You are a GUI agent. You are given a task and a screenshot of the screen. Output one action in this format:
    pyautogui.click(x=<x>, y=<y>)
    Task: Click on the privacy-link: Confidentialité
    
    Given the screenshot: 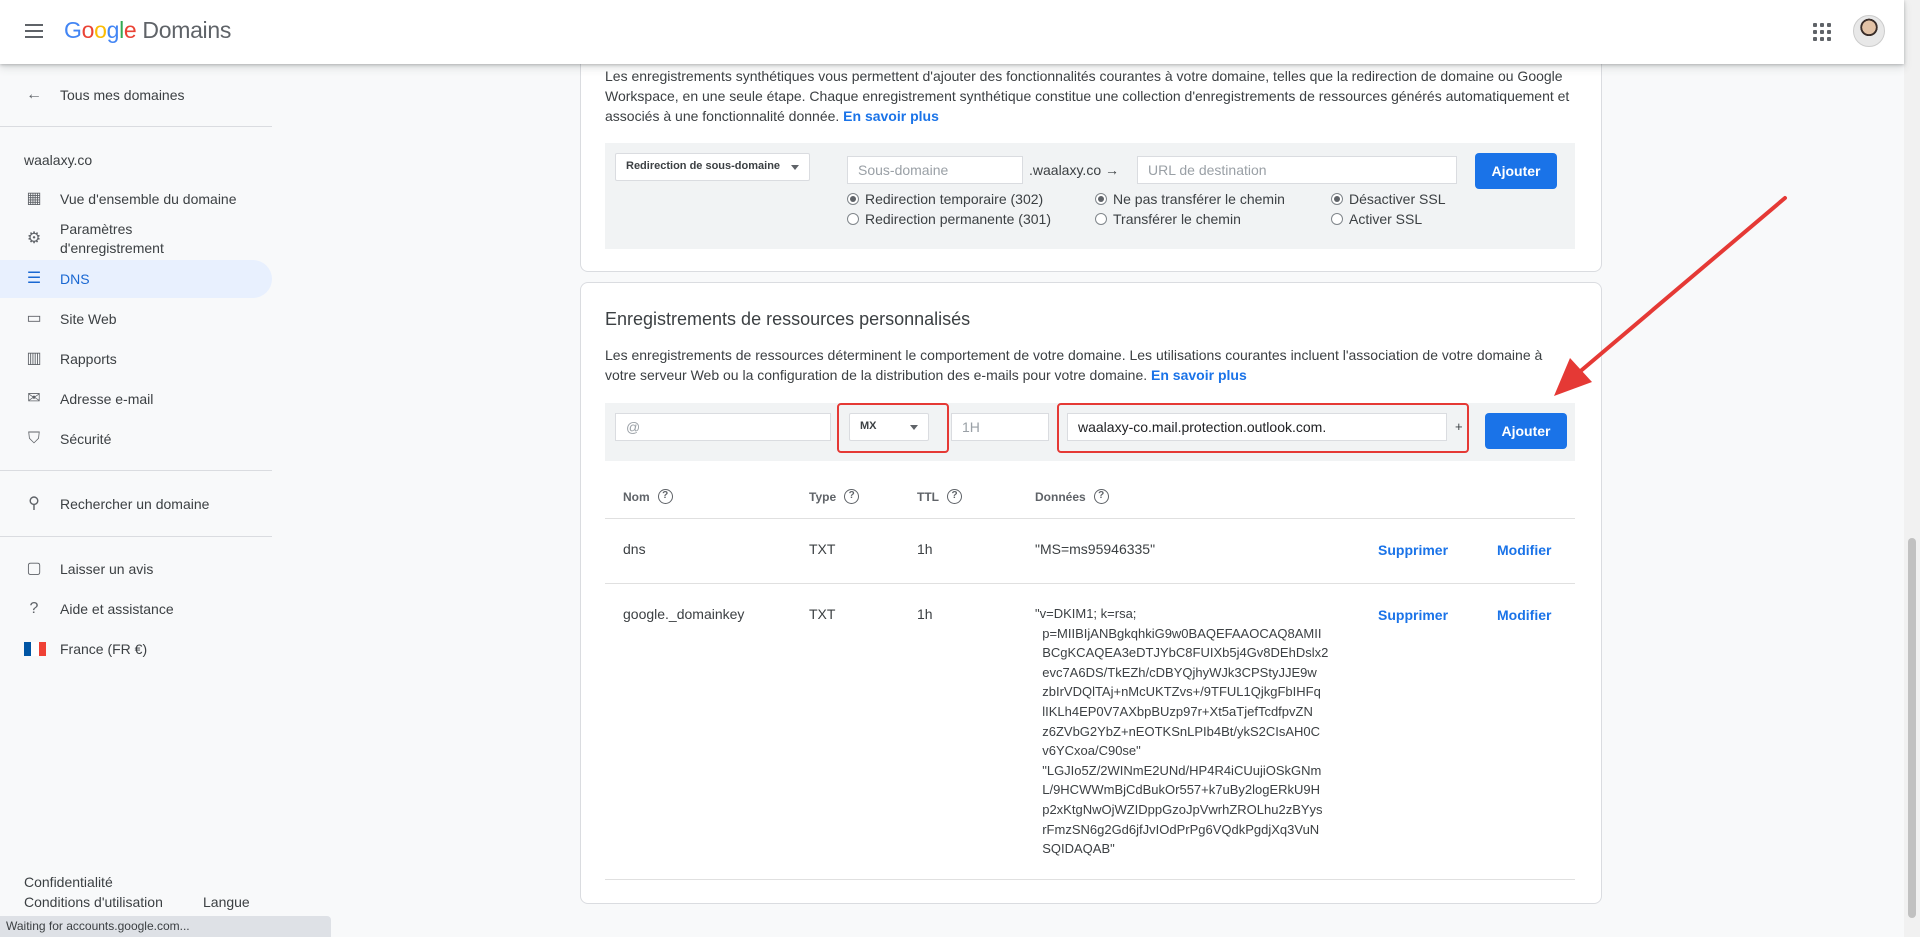 What is the action you would take?
    pyautogui.click(x=68, y=882)
    